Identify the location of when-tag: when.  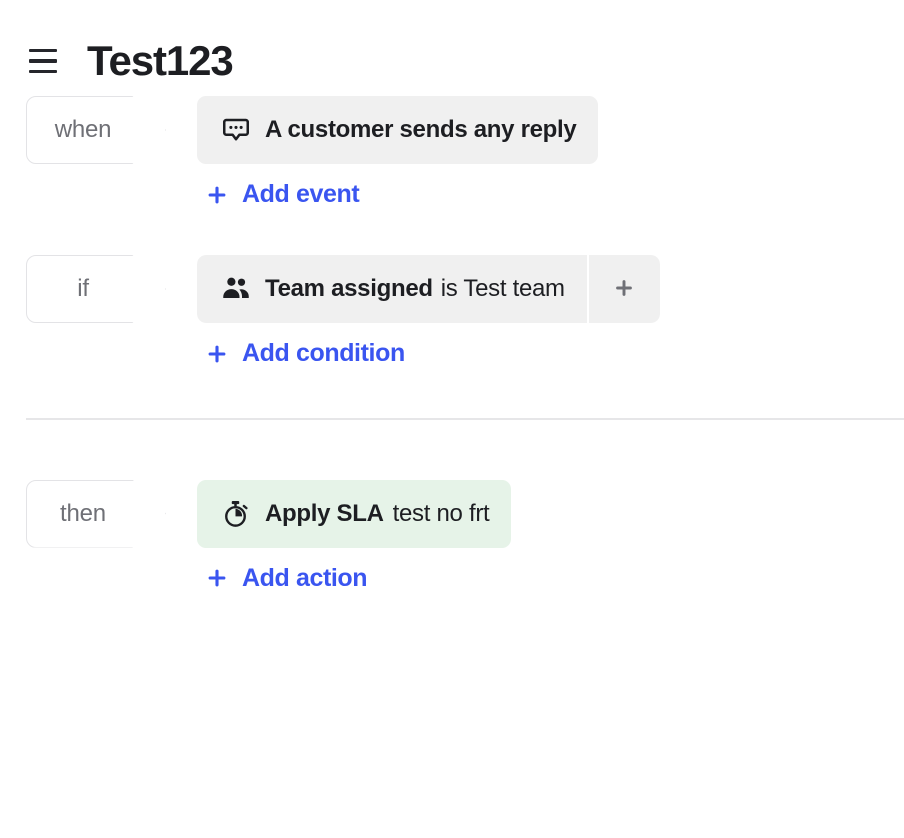
(96, 130).